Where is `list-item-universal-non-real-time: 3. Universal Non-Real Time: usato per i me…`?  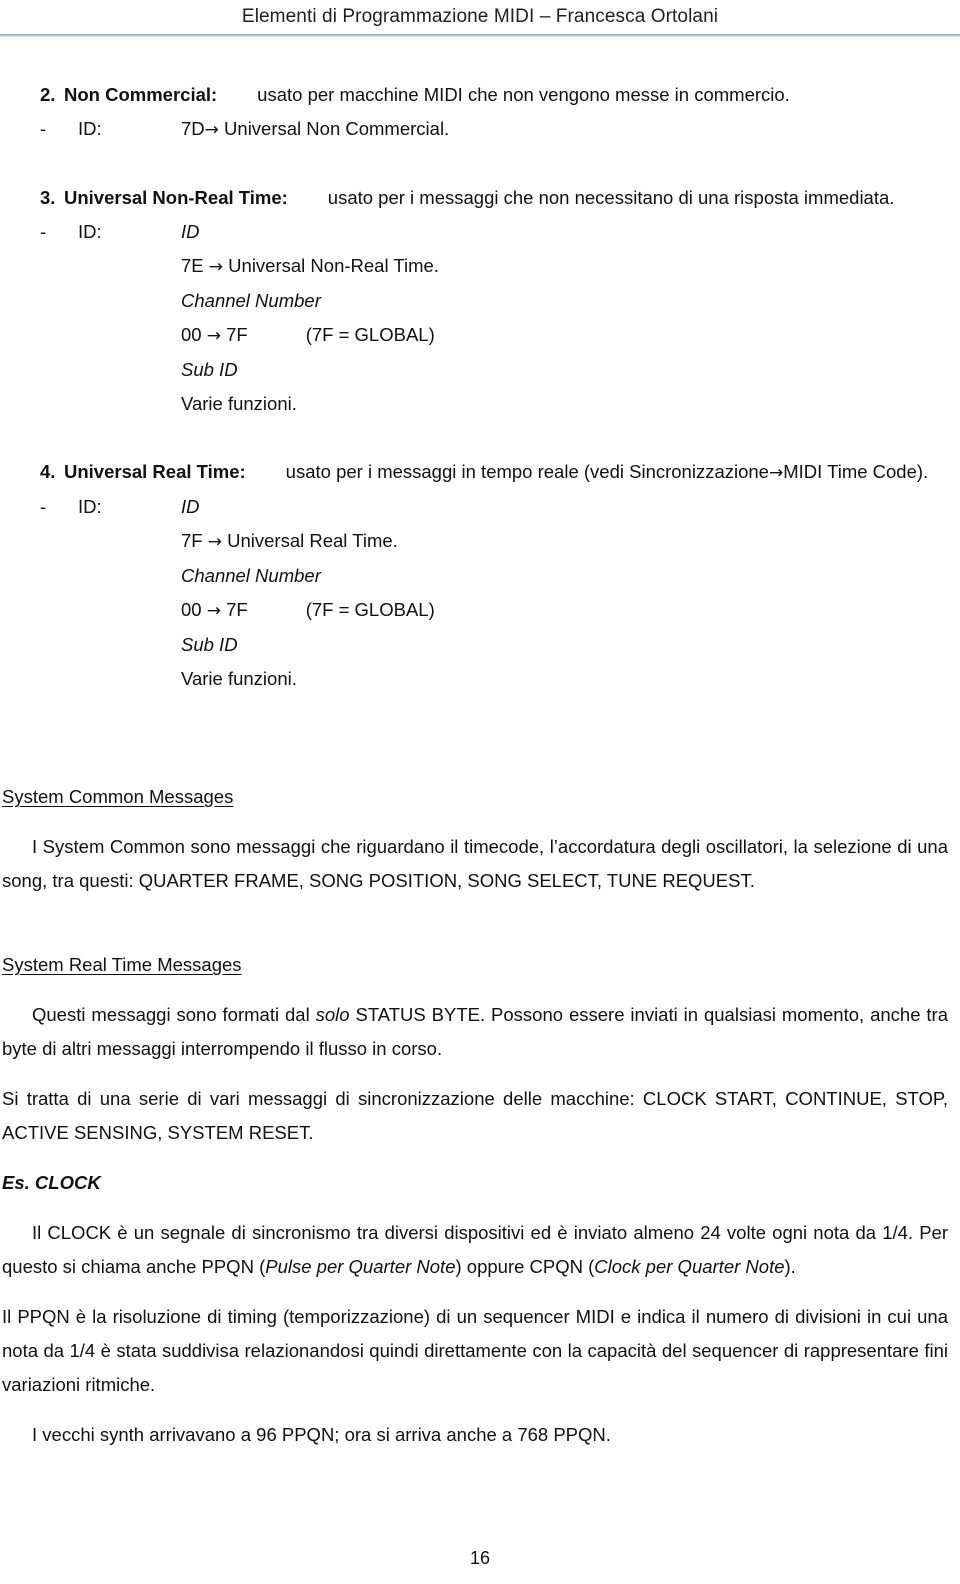
list-item-universal-non-real-time: 3. Universal Non-Real Time: usato per i me… is located at coordinates (475, 198).